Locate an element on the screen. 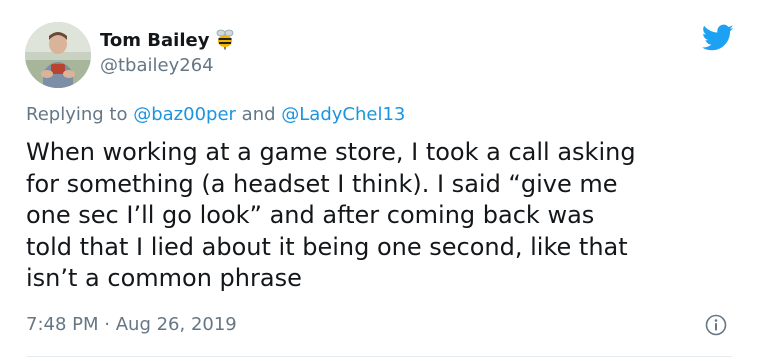 This screenshot has height=361, width=758. bee-icon is located at coordinates (225, 40).